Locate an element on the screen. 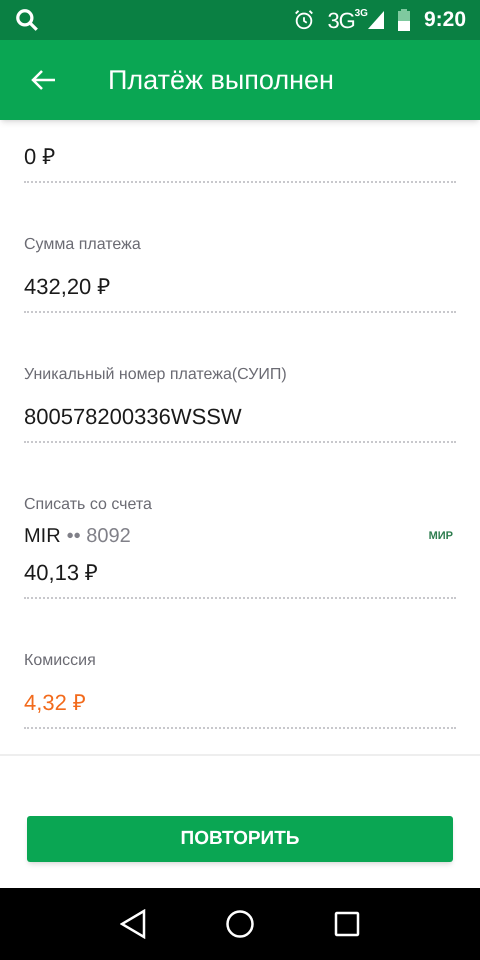 The width and height of the screenshot is (480, 960). field-value: 0 ₽ is located at coordinates (40, 157).